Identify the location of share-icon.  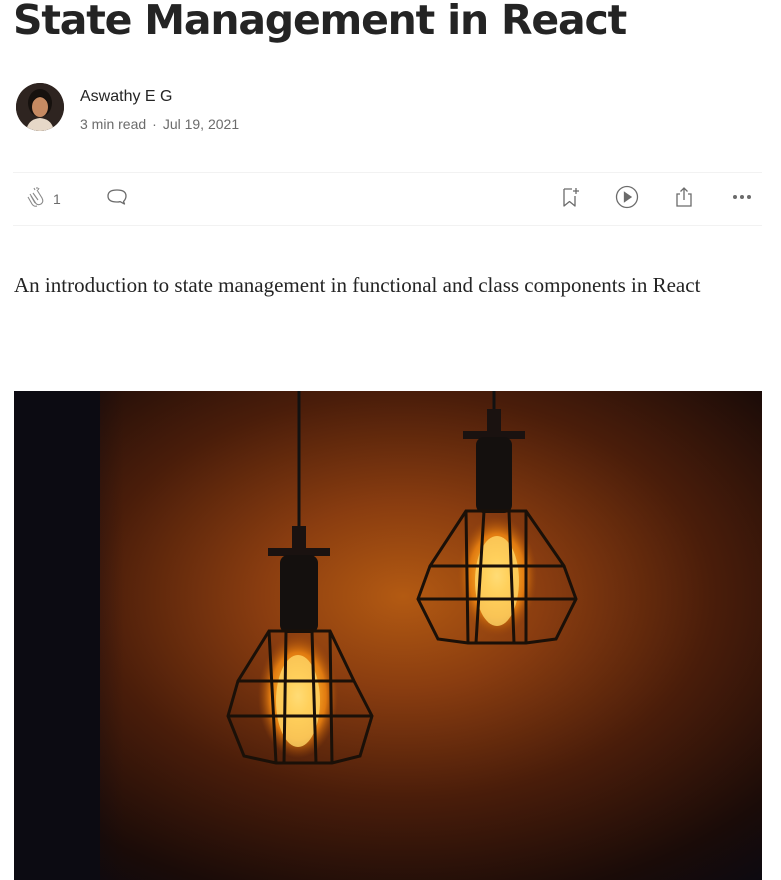
(684, 199).